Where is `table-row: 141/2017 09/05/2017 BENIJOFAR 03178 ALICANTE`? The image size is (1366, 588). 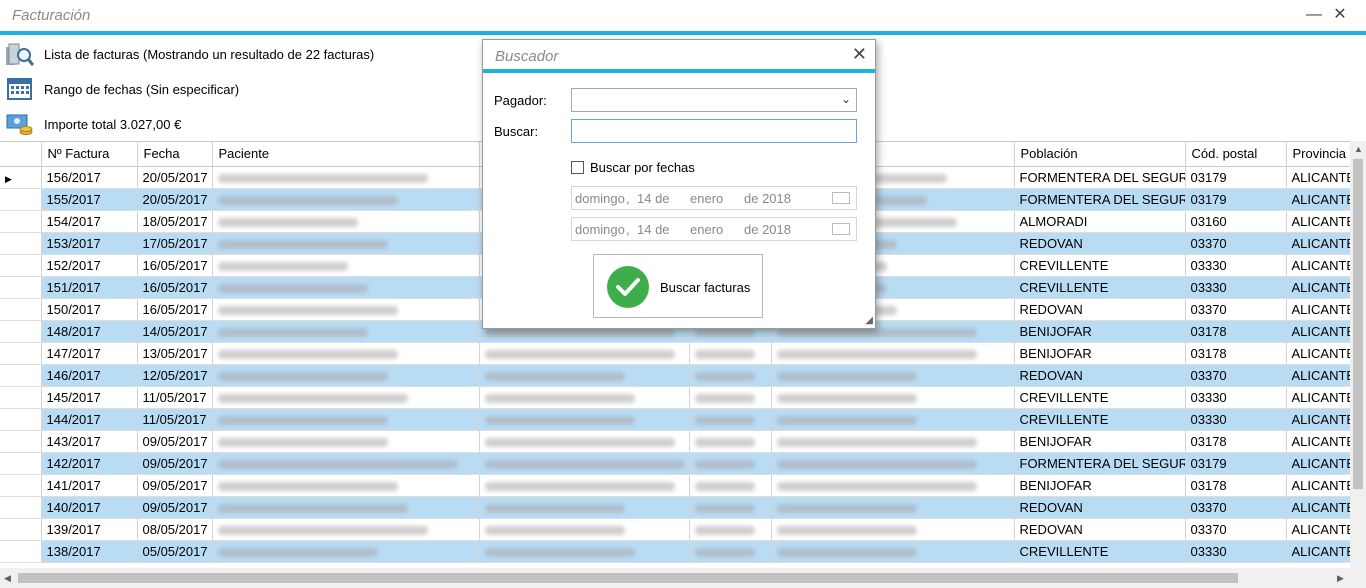 table-row: 141/2017 09/05/2017 BENIJOFAR 03178 ALICANTE is located at coordinates (675, 485).